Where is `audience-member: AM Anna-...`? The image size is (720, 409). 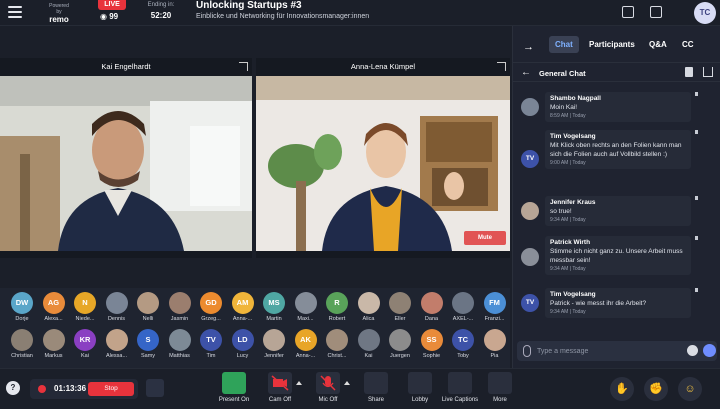 audience-member: AM Anna-... is located at coordinates (243, 310).